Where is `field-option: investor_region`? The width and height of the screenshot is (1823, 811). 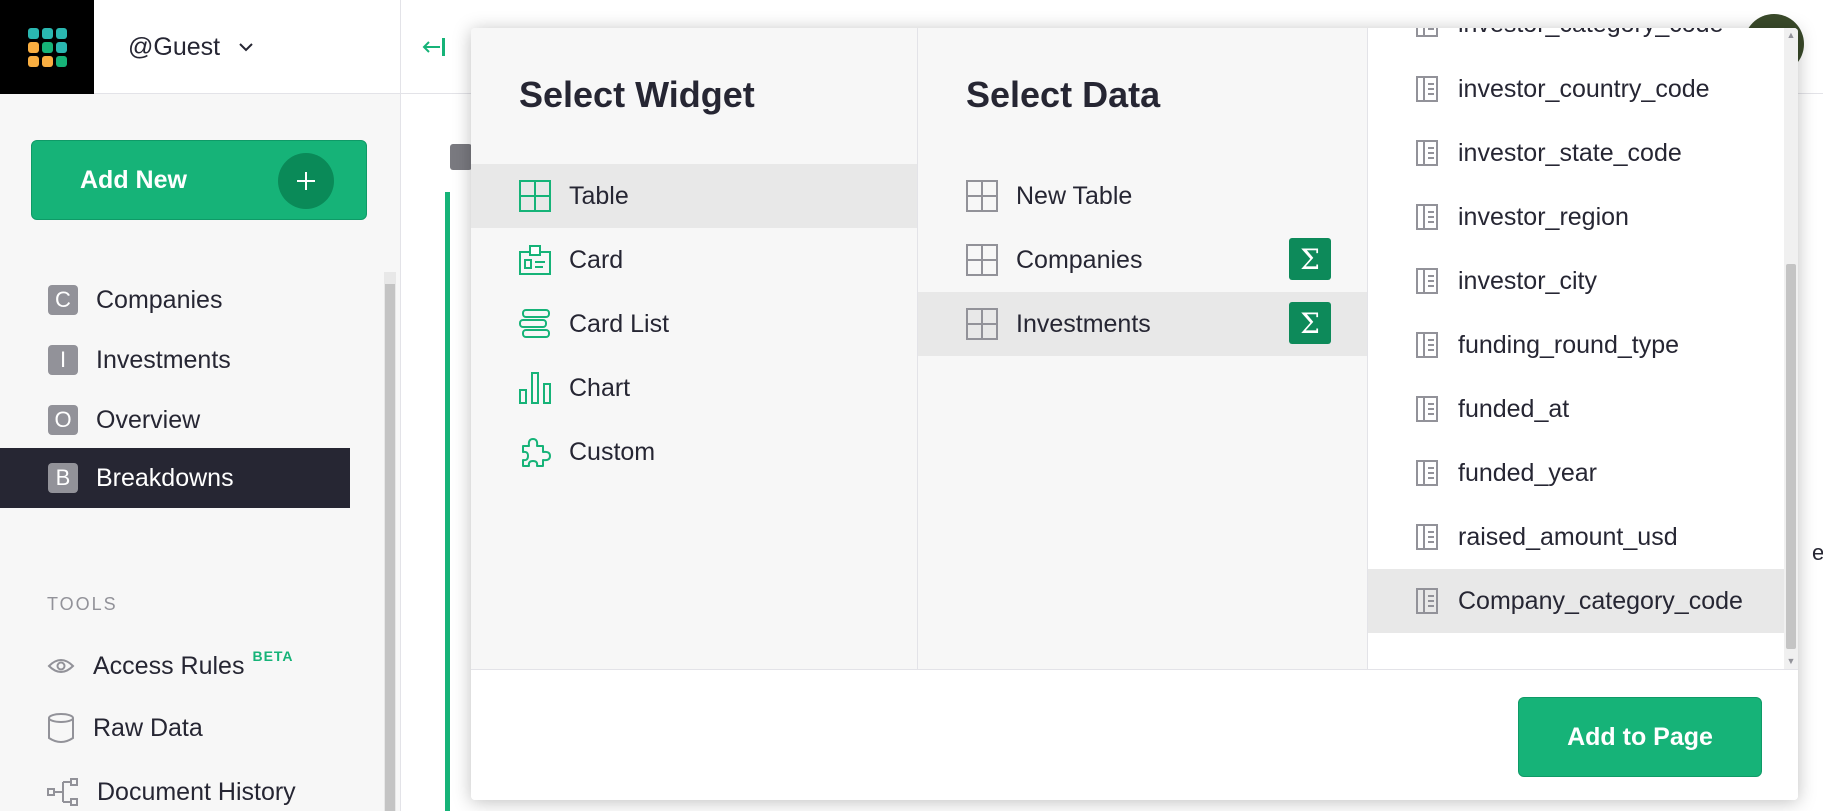 field-option: investor_region is located at coordinates (1583, 217).